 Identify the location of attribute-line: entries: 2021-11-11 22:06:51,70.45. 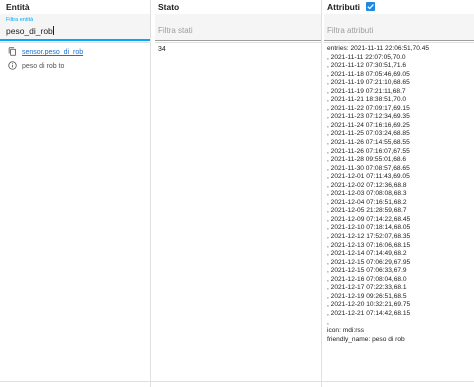
(378, 48).